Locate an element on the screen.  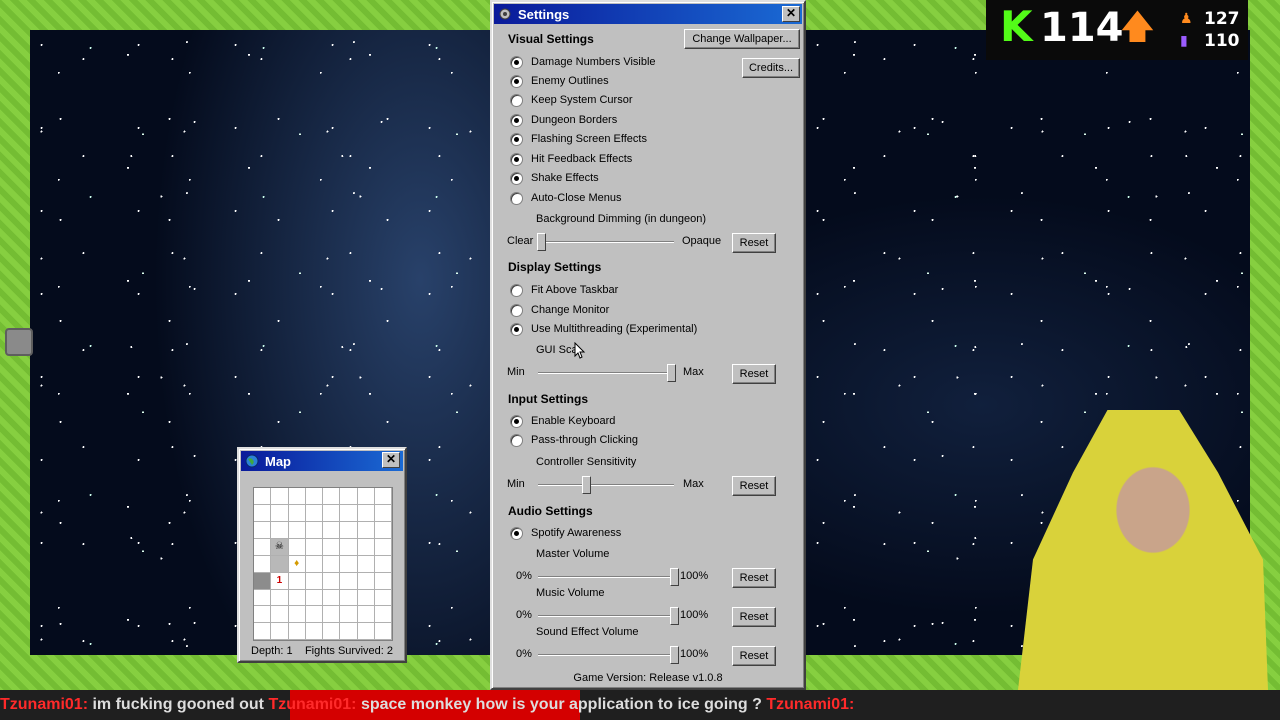
controller-slider-thumb is located at coordinates (586, 485).